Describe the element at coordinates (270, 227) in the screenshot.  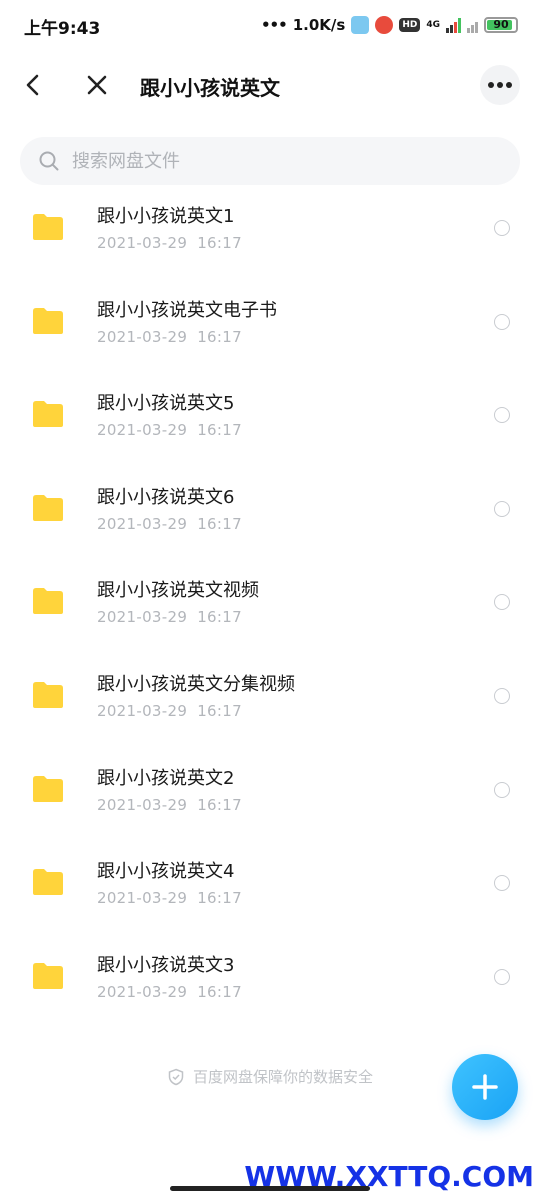
I see `file-row: 跟小小孩说英文1 2021-03-29 16:17` at that location.